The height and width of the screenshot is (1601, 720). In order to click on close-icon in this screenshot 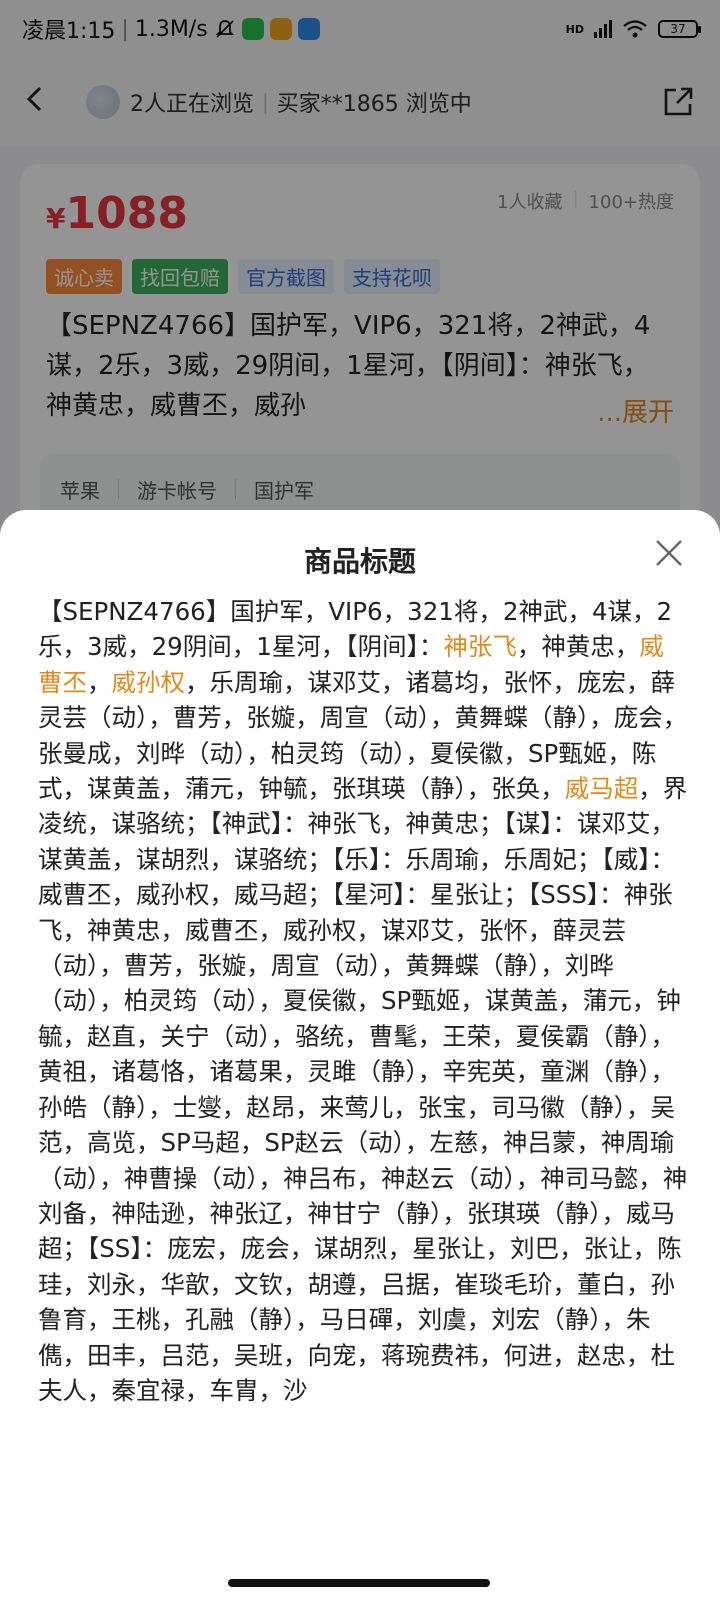, I will do `click(669, 553)`.